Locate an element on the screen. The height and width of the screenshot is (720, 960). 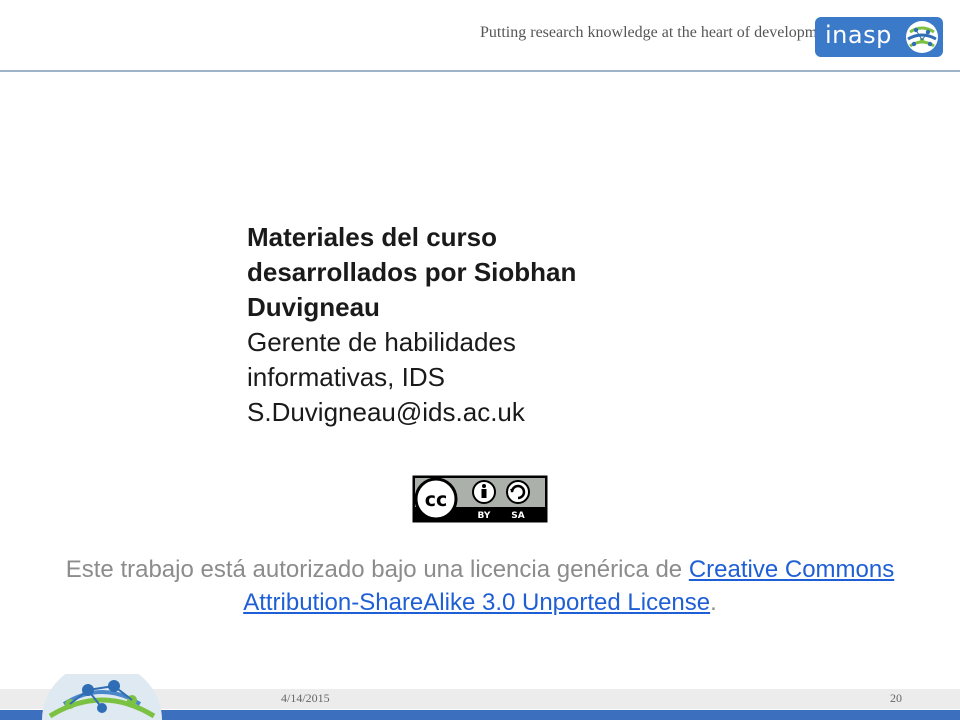
footer-page-number: 20 is located at coordinates (896, 698).